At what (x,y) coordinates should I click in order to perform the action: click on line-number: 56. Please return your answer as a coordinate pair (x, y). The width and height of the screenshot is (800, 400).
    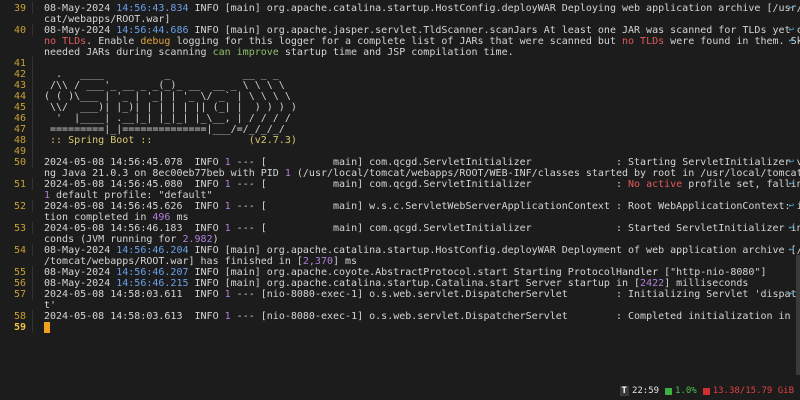
    Looking at the image, I should click on (19, 283).